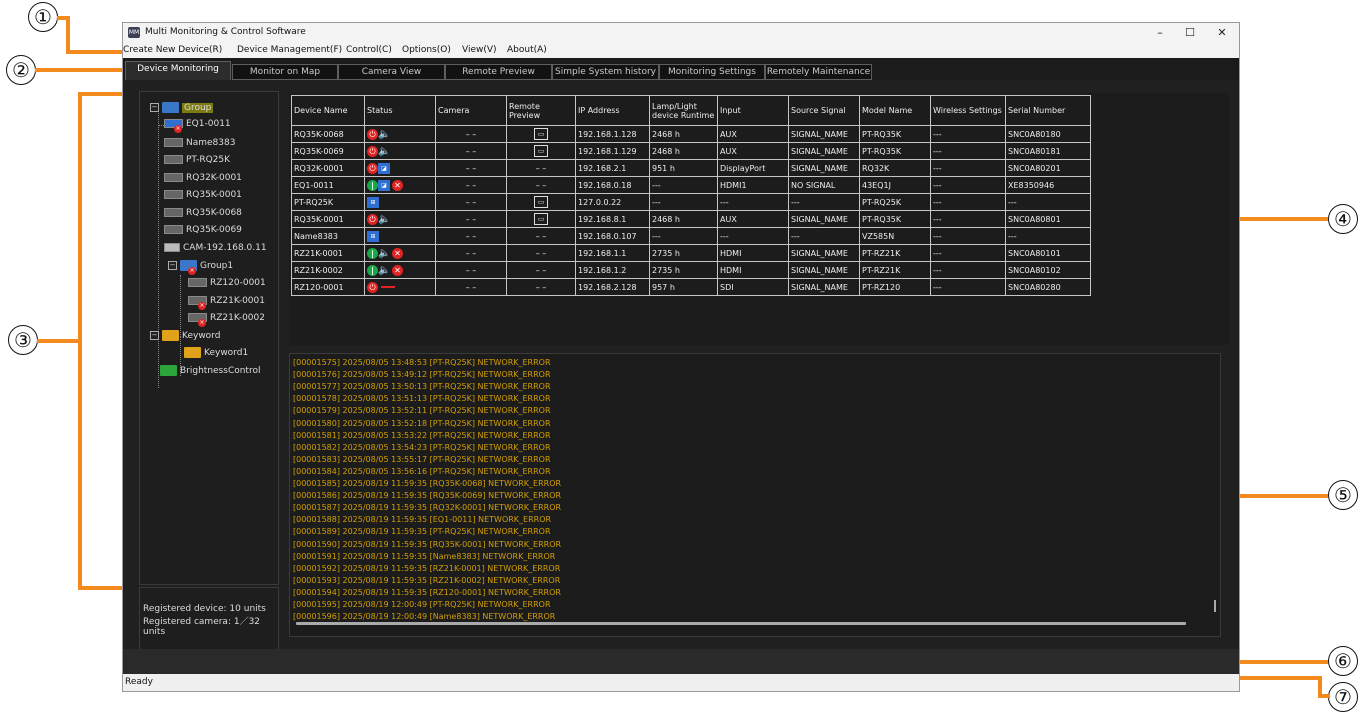 The width and height of the screenshot is (1370, 713). Describe the element at coordinates (203, 178) in the screenshot. I see `tree-device-rq32k-0001: RQ32K-0001` at that location.